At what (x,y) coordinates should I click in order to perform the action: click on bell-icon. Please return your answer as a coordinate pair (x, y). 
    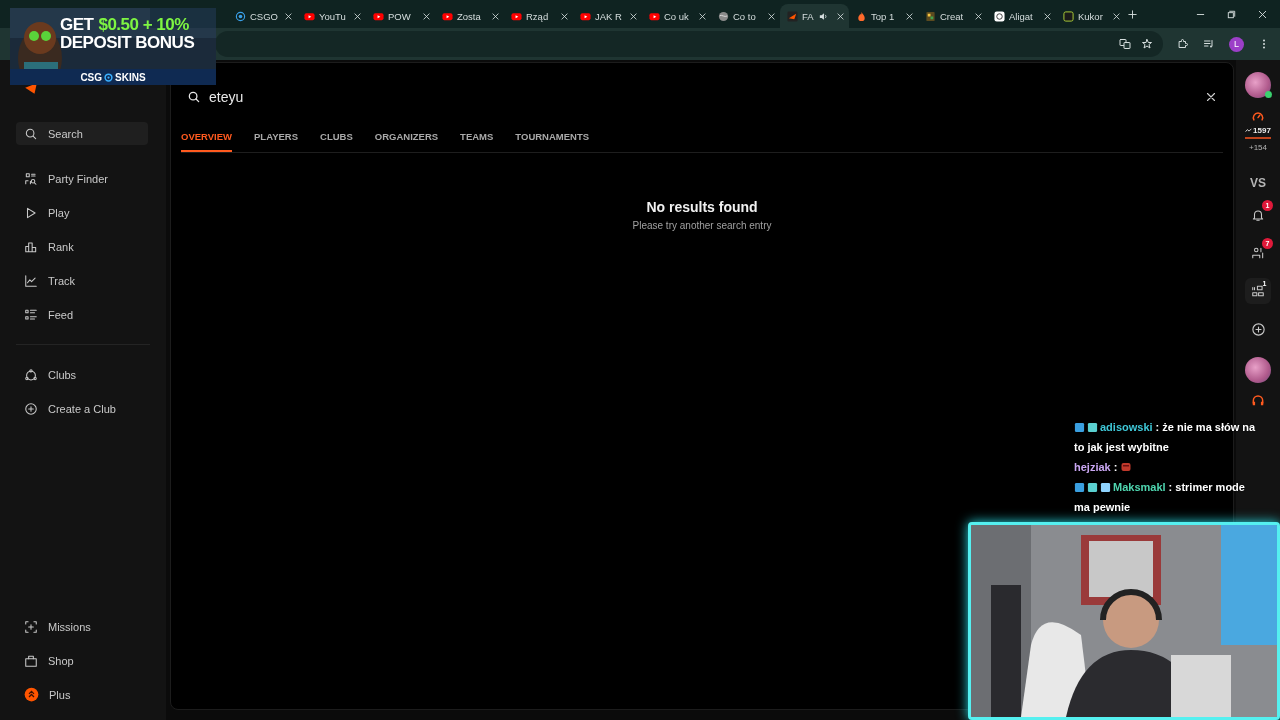
    Looking at the image, I should click on (1258, 215).